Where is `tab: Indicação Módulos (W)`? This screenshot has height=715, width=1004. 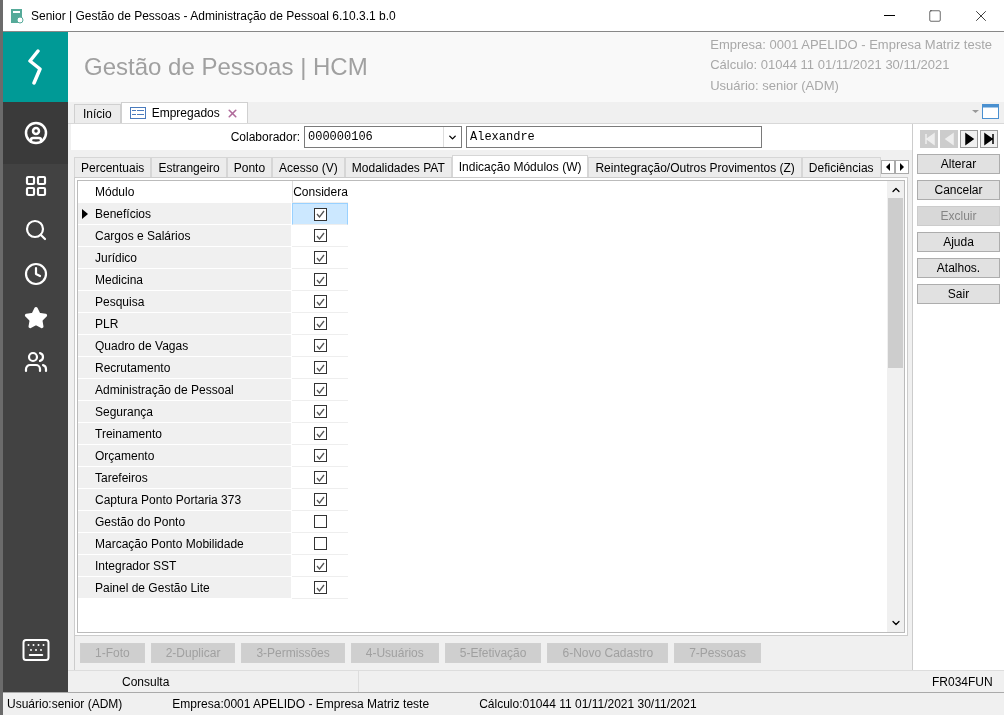 tab: Indicação Módulos (W) is located at coordinates (520, 166).